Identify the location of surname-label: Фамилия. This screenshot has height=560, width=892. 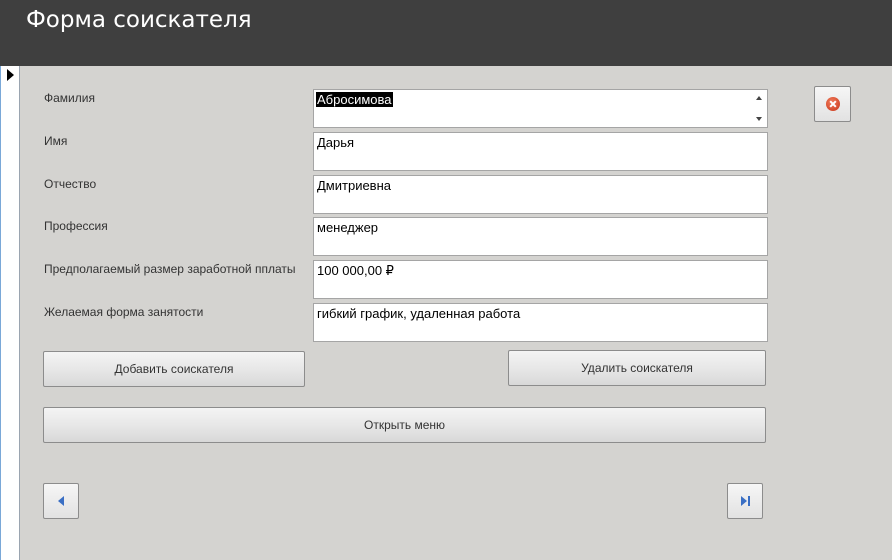
(69, 98).